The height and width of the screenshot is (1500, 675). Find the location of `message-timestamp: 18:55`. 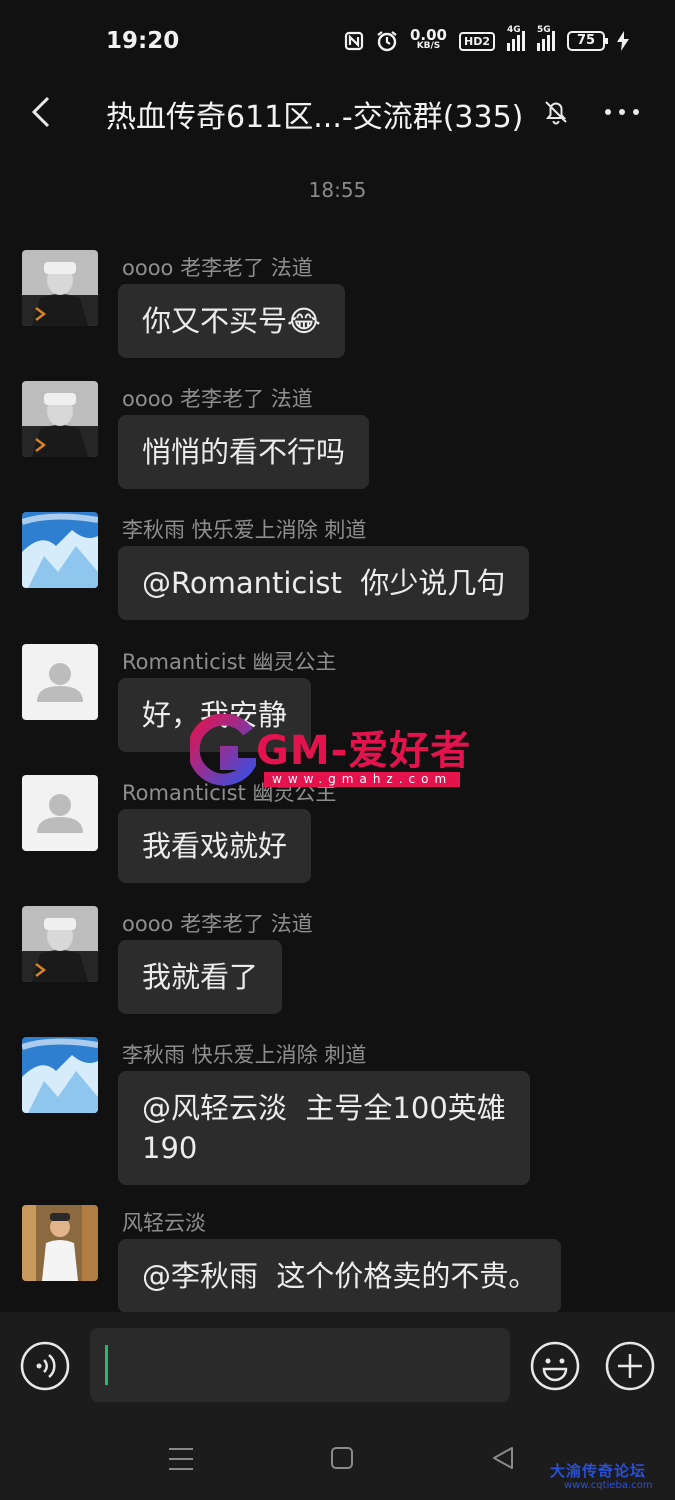

message-timestamp: 18:55 is located at coordinates (337, 190).